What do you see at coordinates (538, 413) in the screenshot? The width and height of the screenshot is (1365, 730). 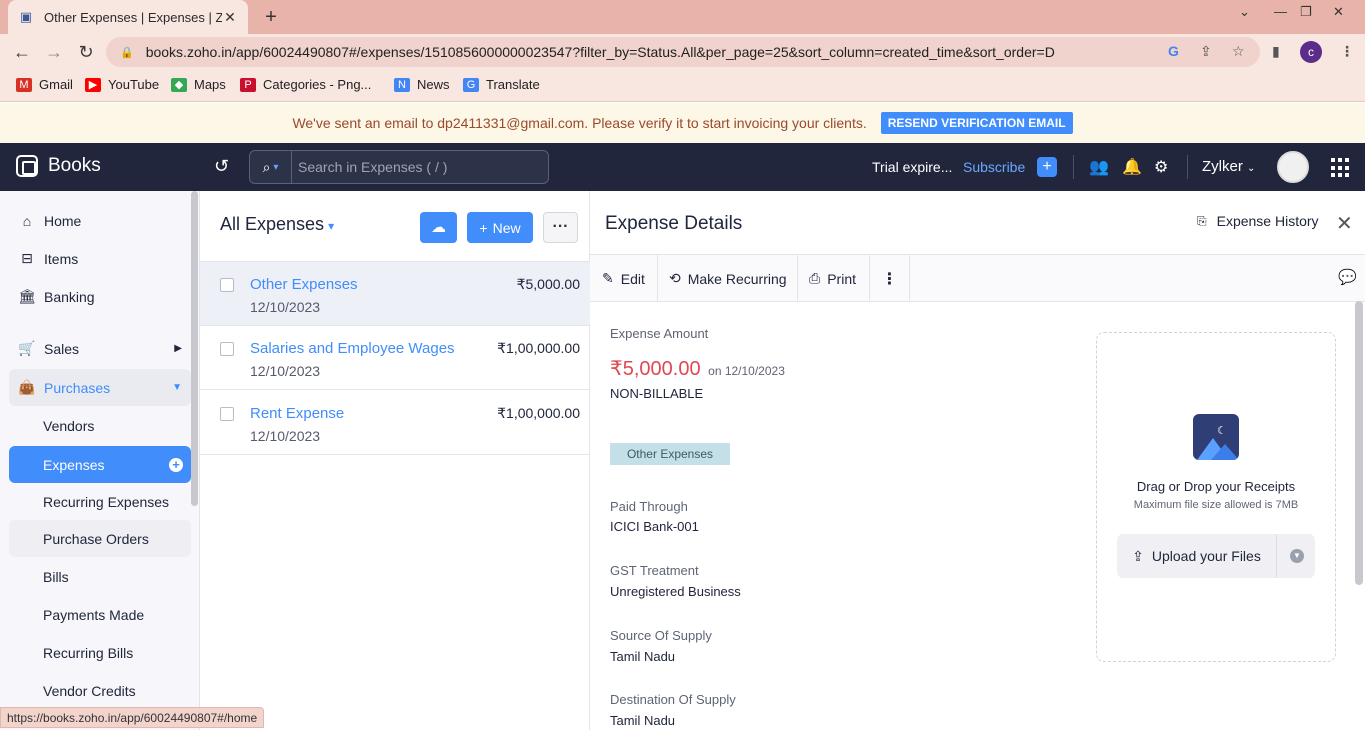 I see `expense-amount: ₹1,00,000.00` at bounding box center [538, 413].